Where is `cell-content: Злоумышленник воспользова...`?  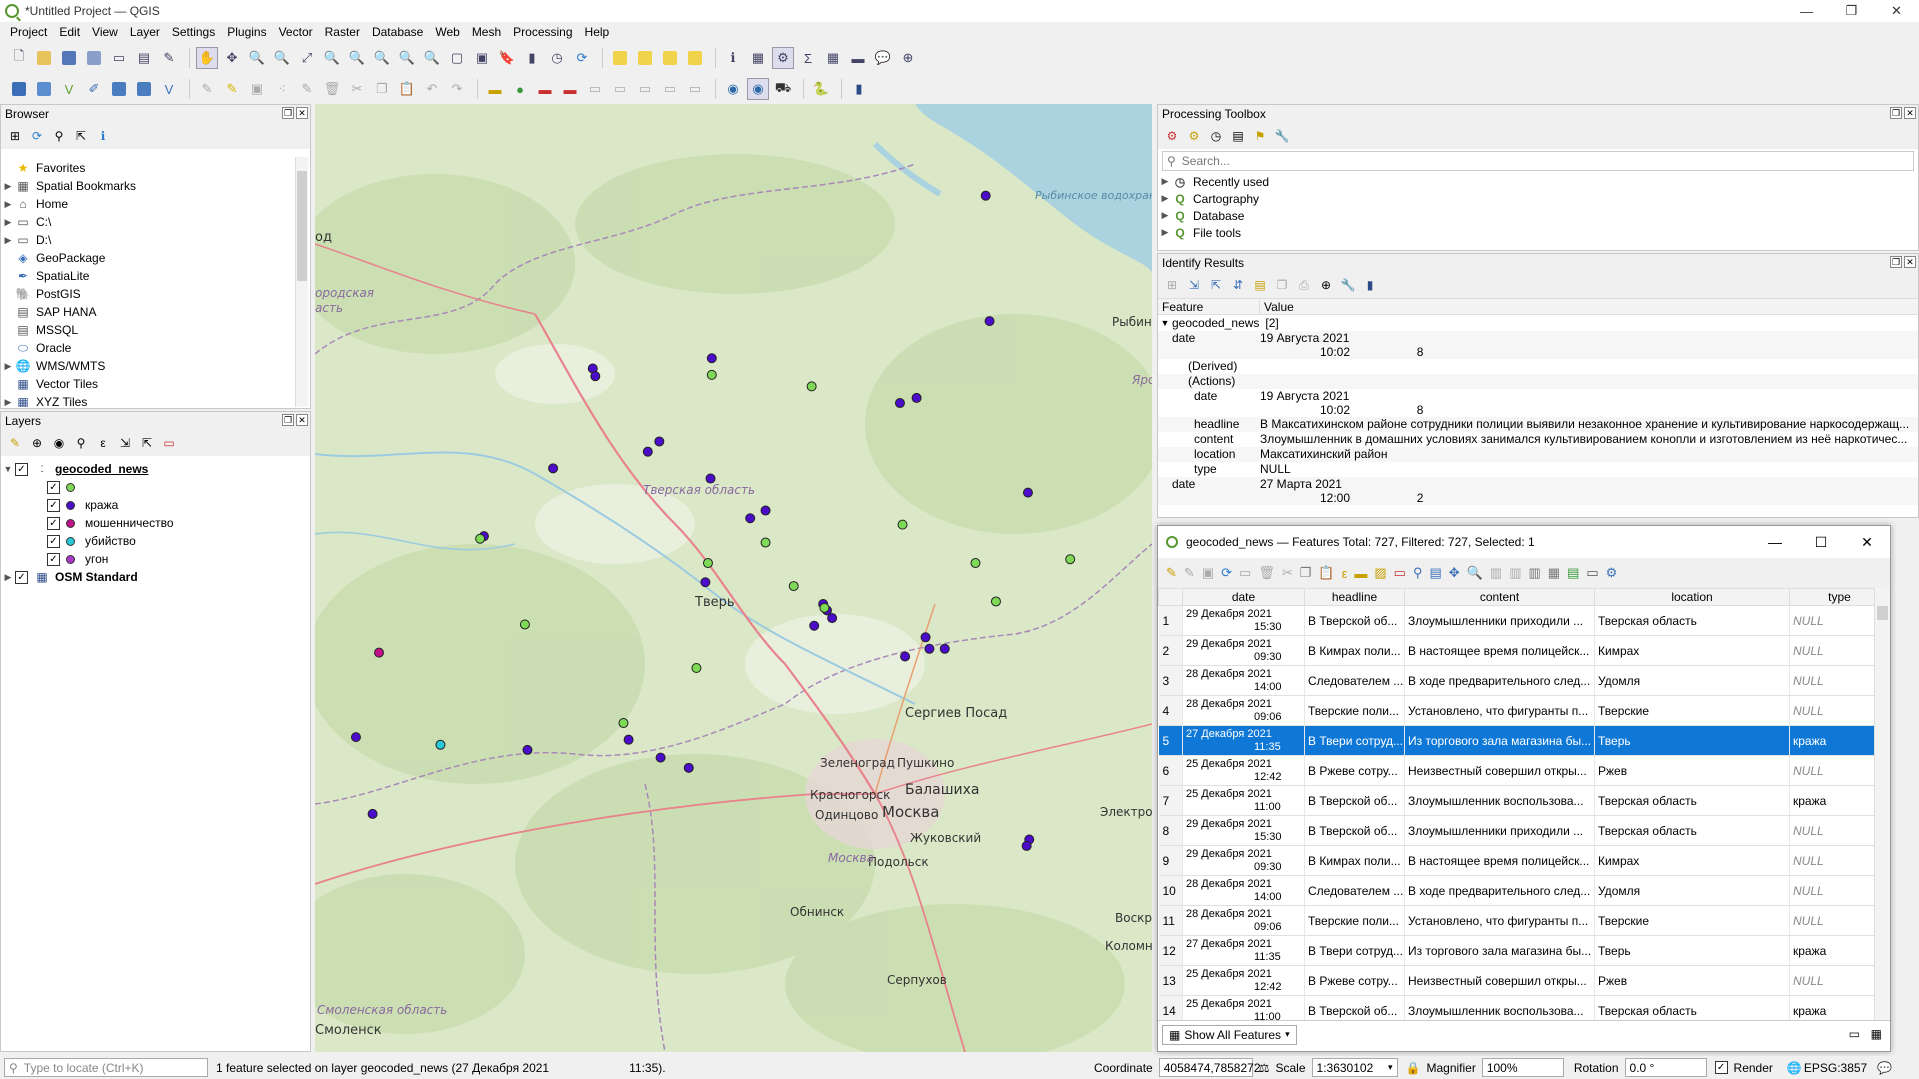
cell-content: Злоумышленник воспользова... is located at coordinates (1499, 800).